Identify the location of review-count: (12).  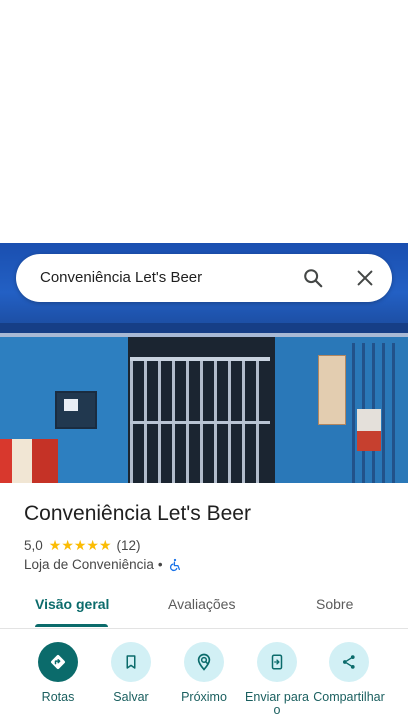
(128, 545).